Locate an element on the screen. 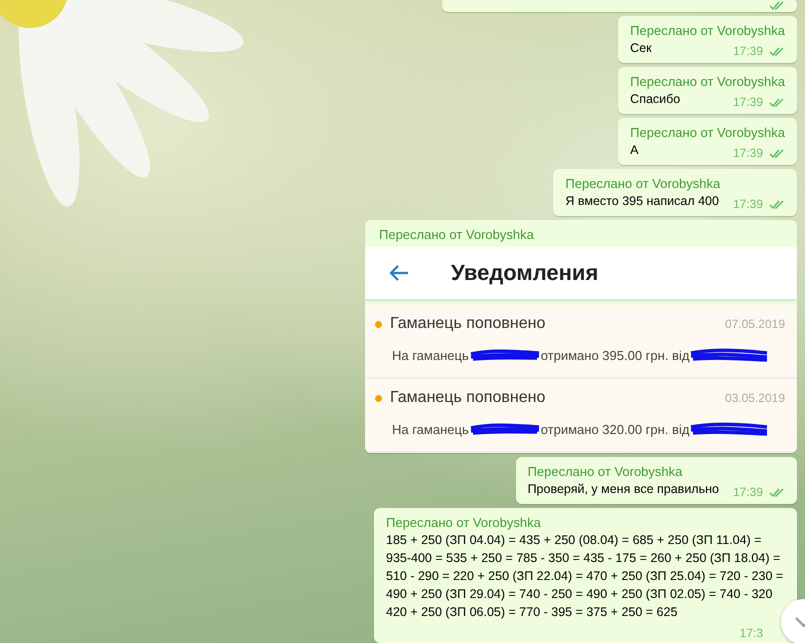 The width and height of the screenshot is (805, 643). message-text: Сек is located at coordinates (641, 48).